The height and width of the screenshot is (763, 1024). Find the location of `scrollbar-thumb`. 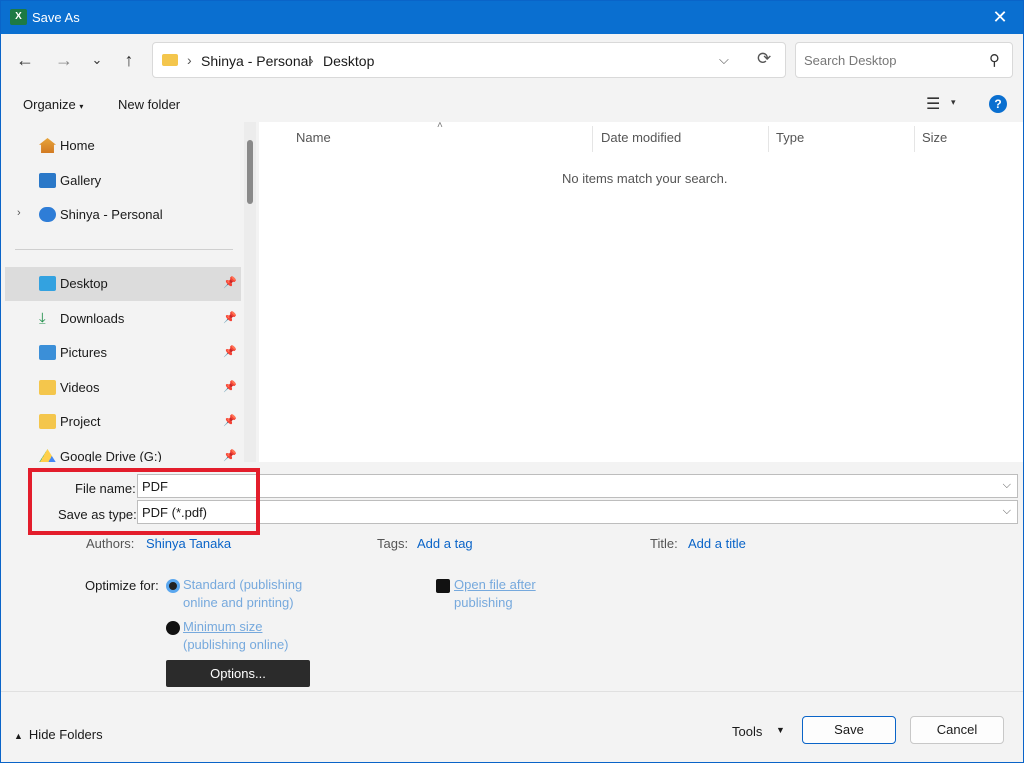

scrollbar-thumb is located at coordinates (250, 172).